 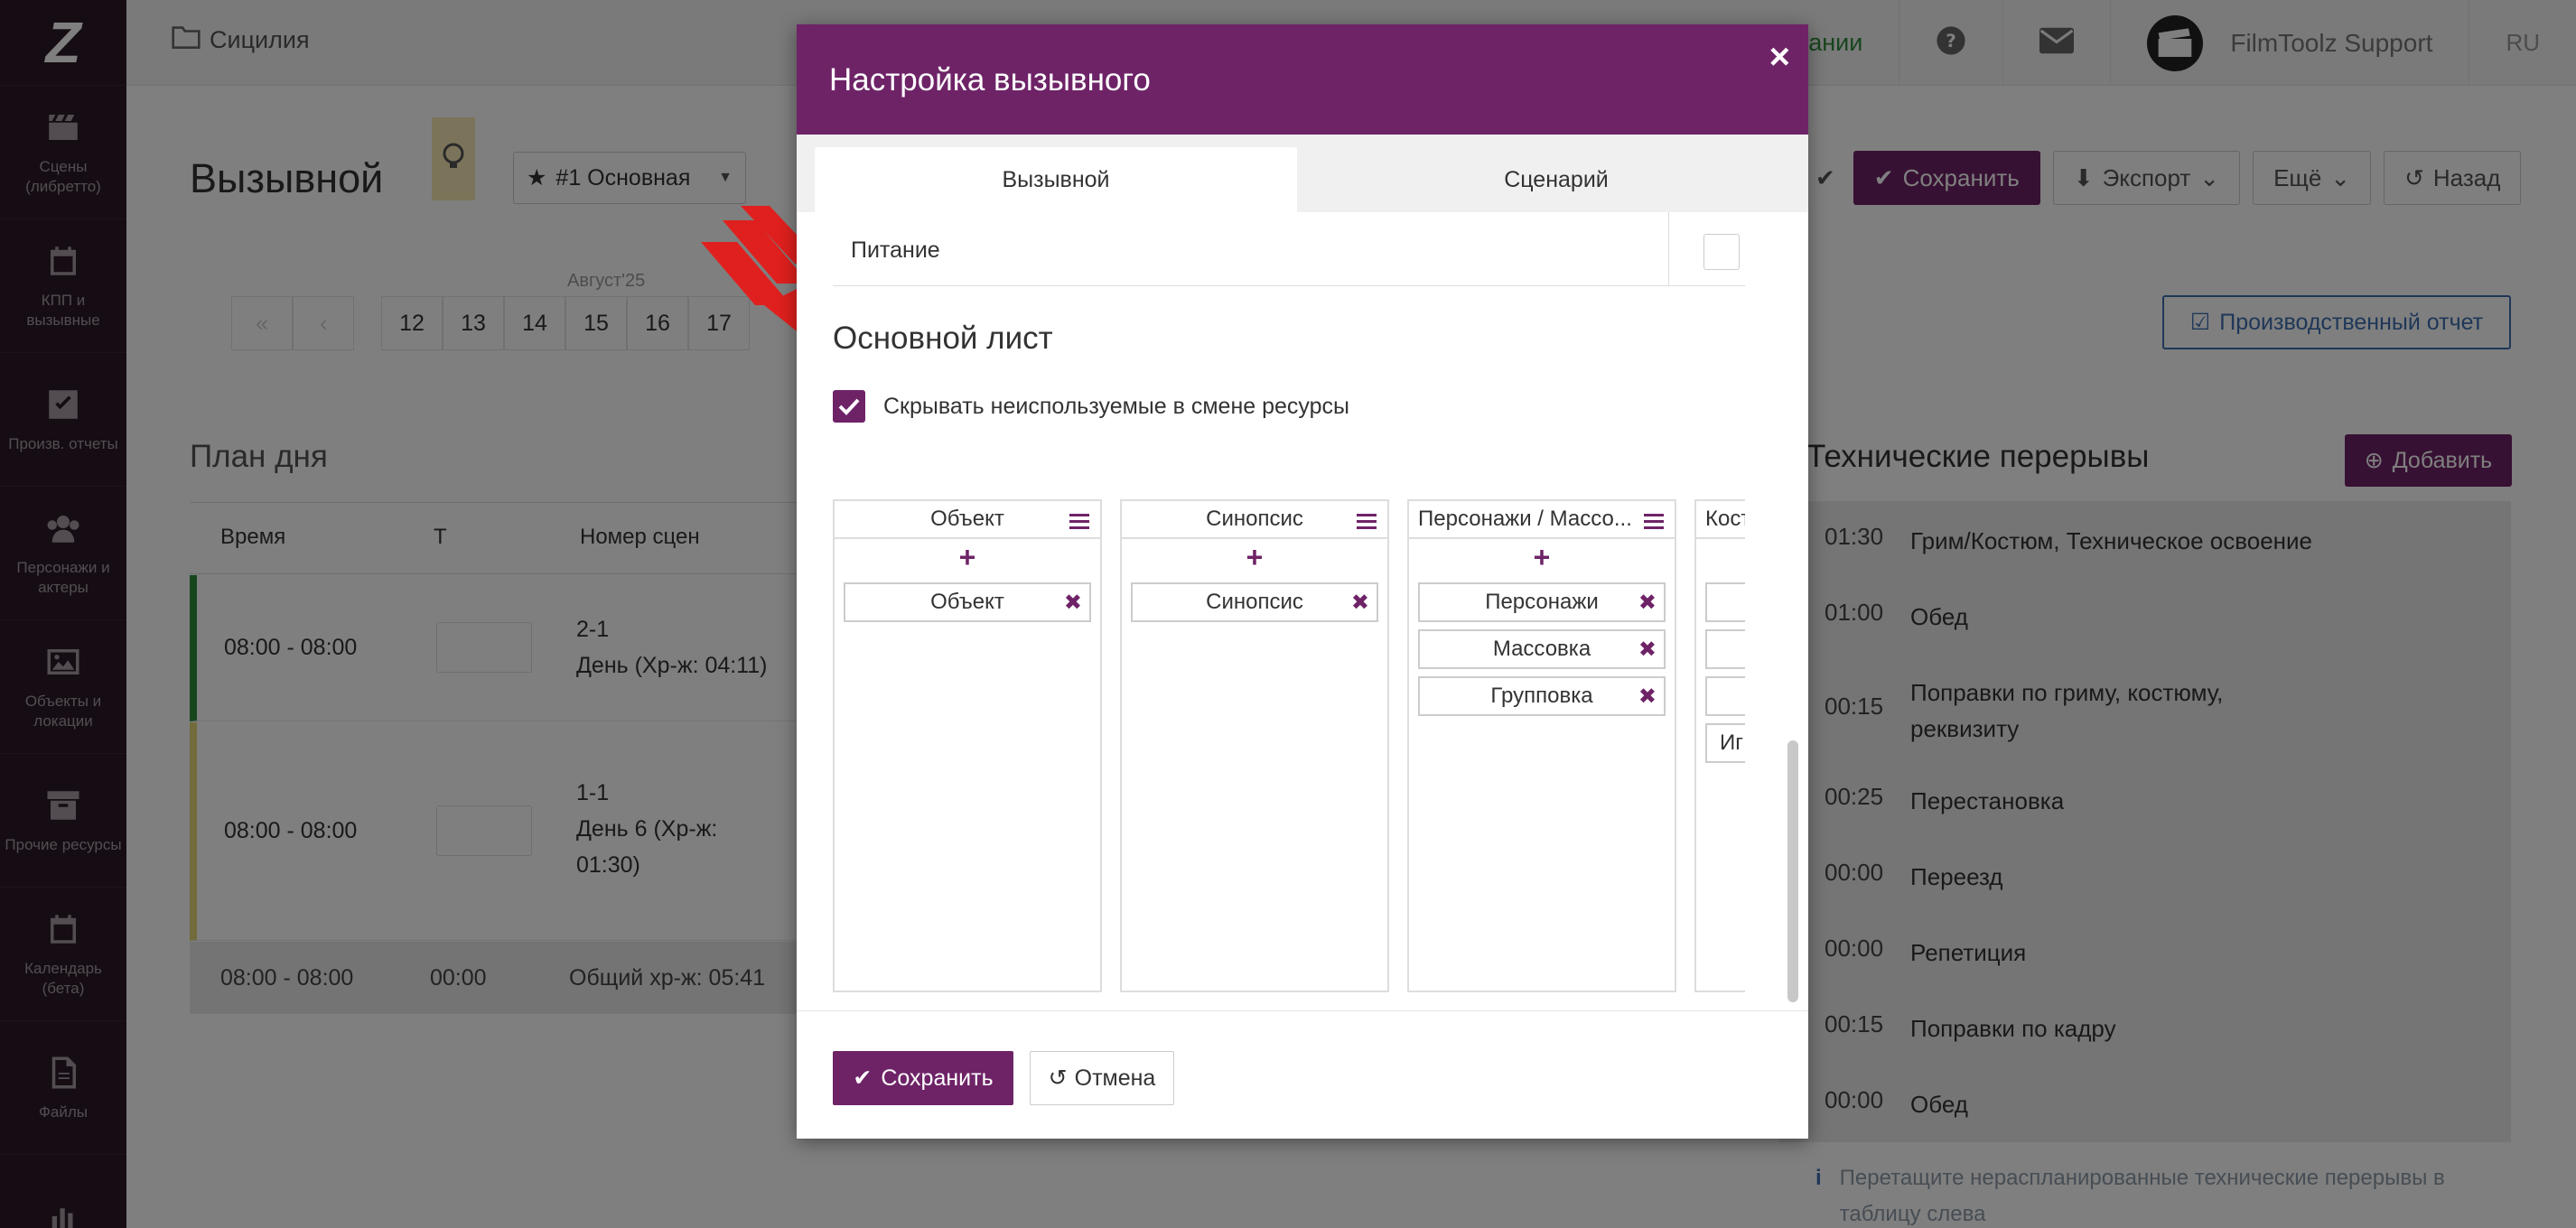 What do you see at coordinates (896, 250) in the screenshot?
I see `row-label: Питание` at bounding box center [896, 250].